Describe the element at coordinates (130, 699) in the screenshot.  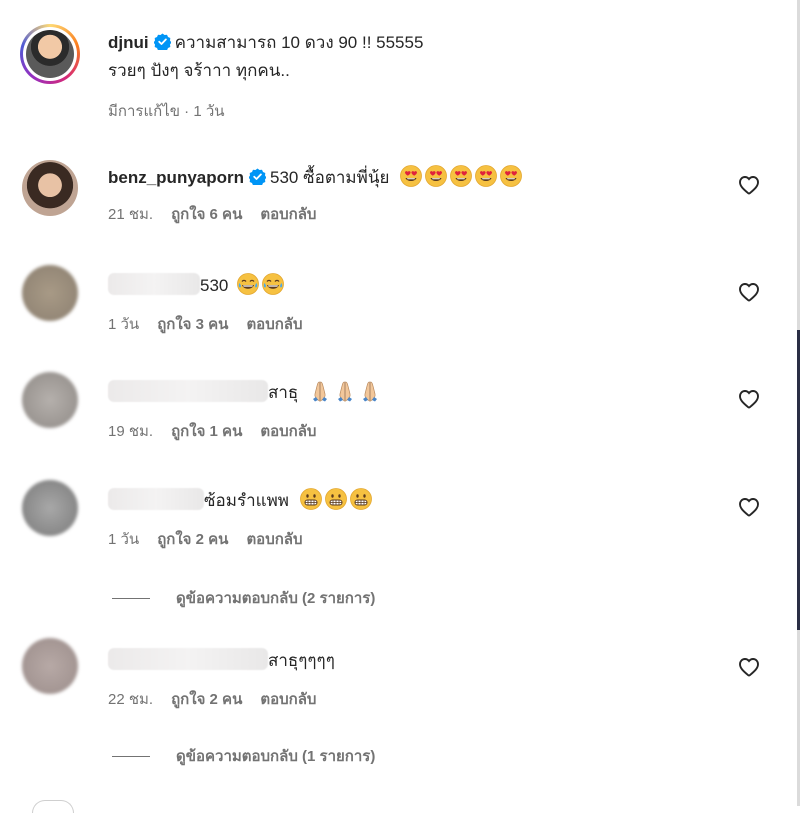
I see `comment-time: 22 ชม.` at that location.